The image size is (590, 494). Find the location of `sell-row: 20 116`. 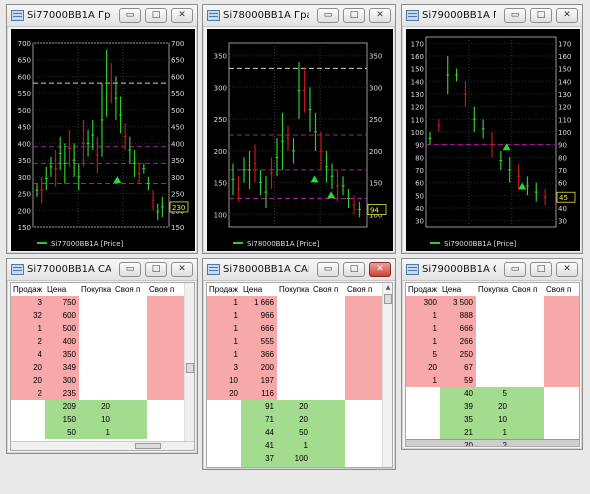

sell-row: 20 116 is located at coordinates (295, 393).